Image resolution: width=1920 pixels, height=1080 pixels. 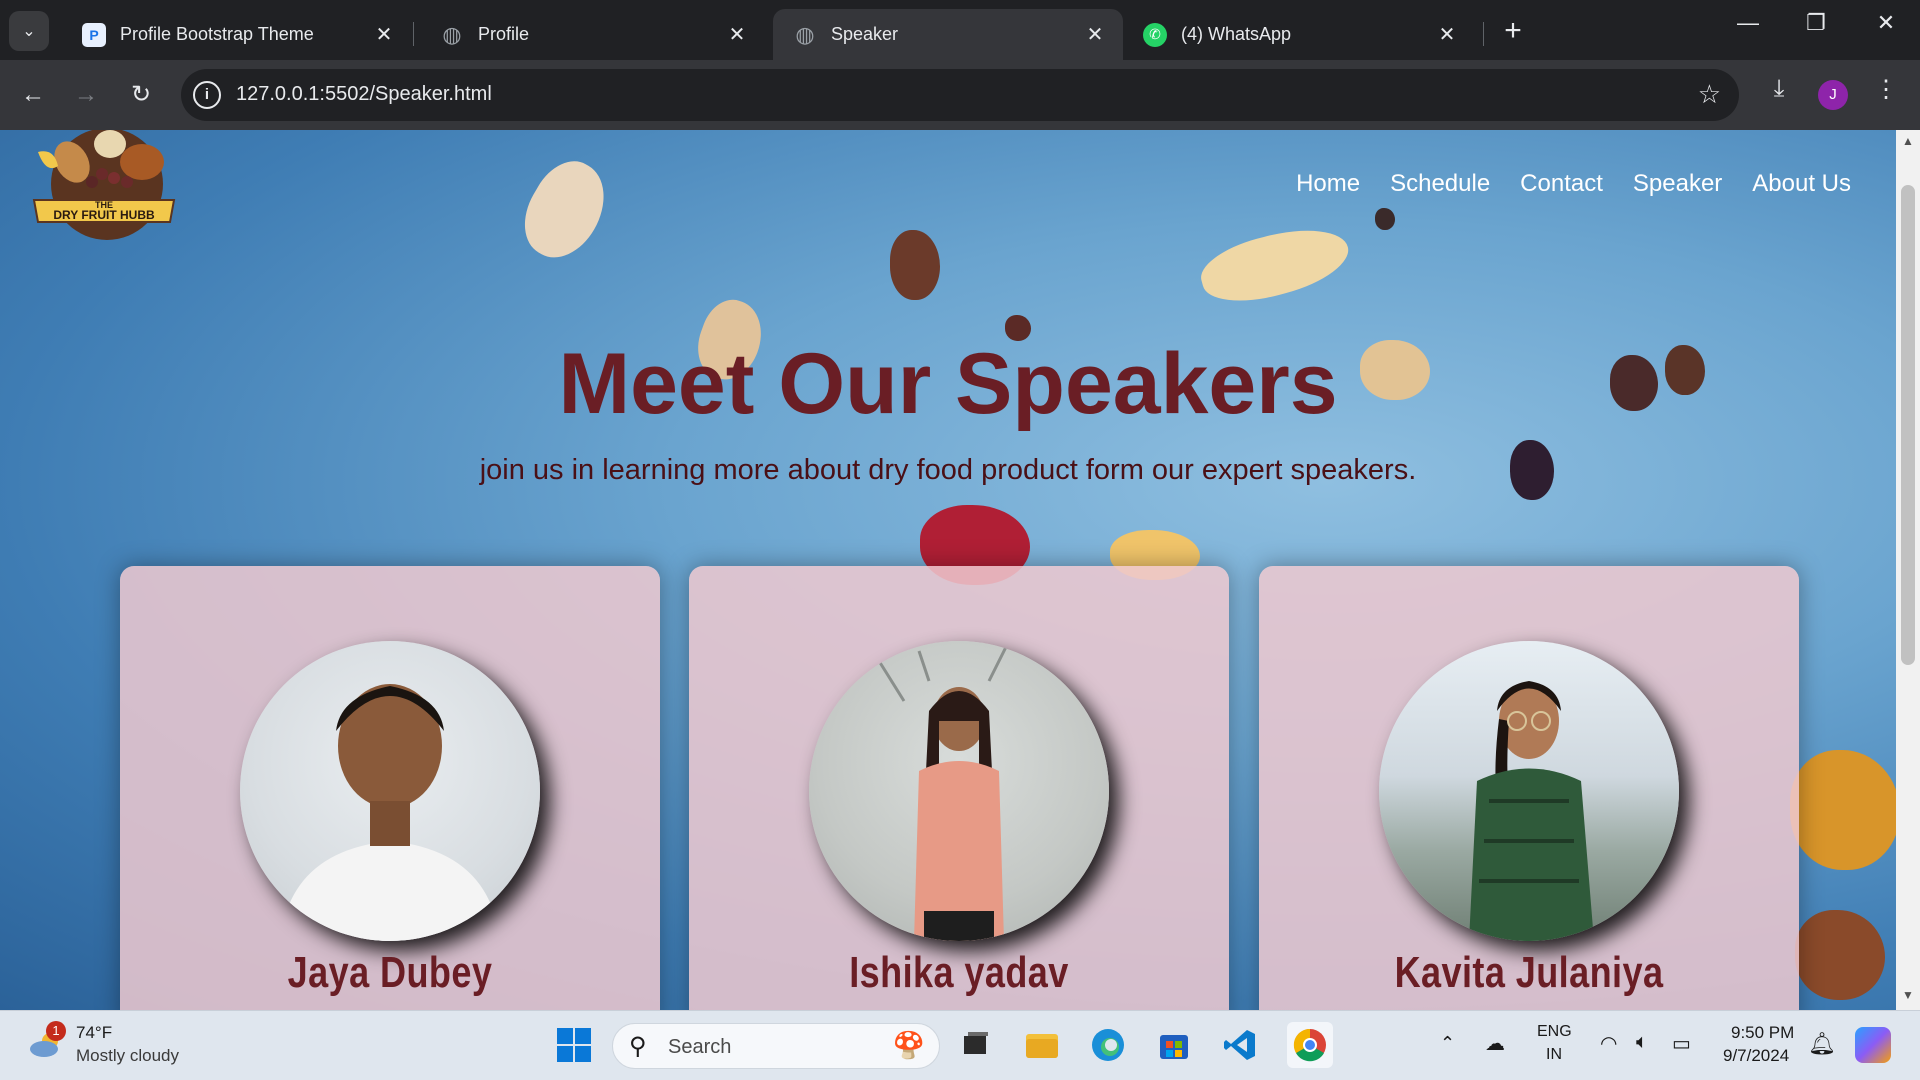 What do you see at coordinates (94, 1033) in the screenshot?
I see `weather-temperature: 74°F` at bounding box center [94, 1033].